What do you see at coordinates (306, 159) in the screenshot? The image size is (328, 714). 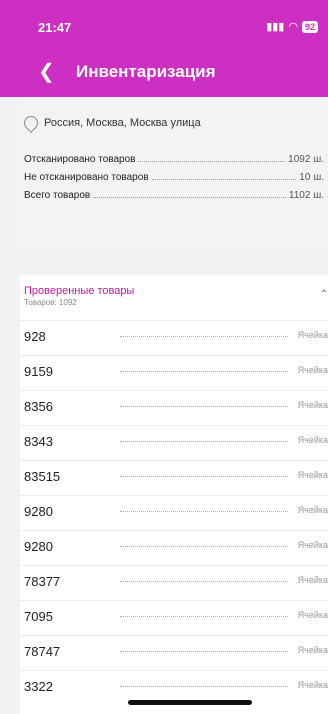 I see `stat-value: 1092 ш.` at bounding box center [306, 159].